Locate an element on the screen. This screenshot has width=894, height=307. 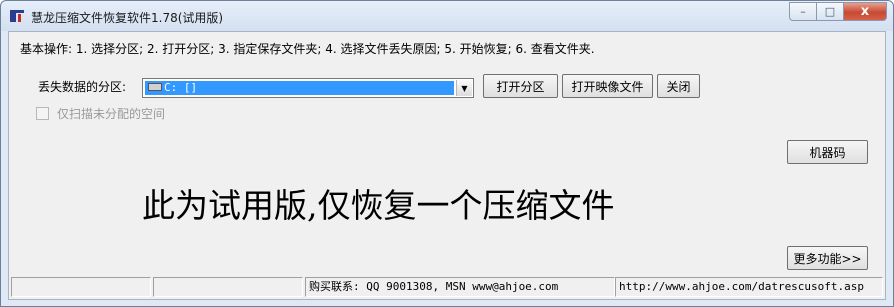
close-window-button: x is located at coordinates (865, 11).